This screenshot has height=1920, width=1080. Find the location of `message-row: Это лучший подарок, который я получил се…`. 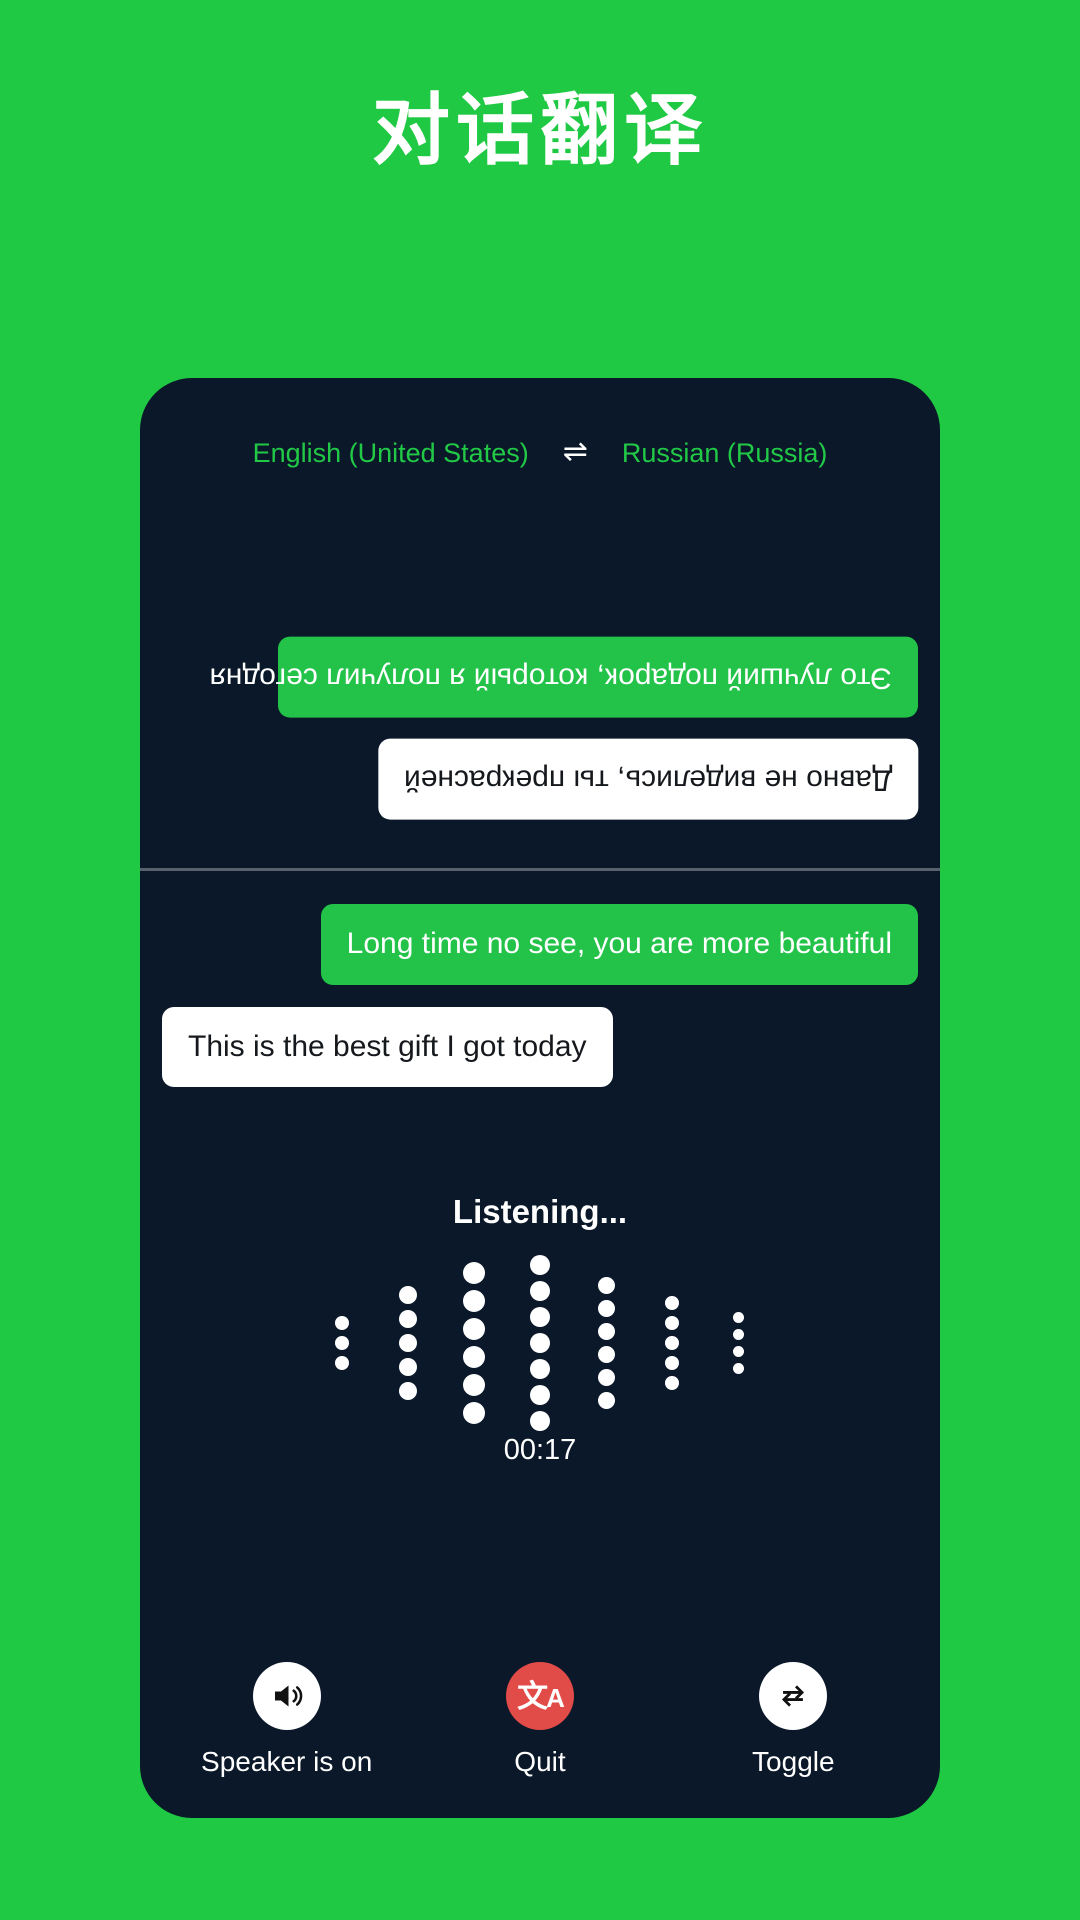

message-row: Это лучший подарок, который я получил се… is located at coordinates (540, 677).